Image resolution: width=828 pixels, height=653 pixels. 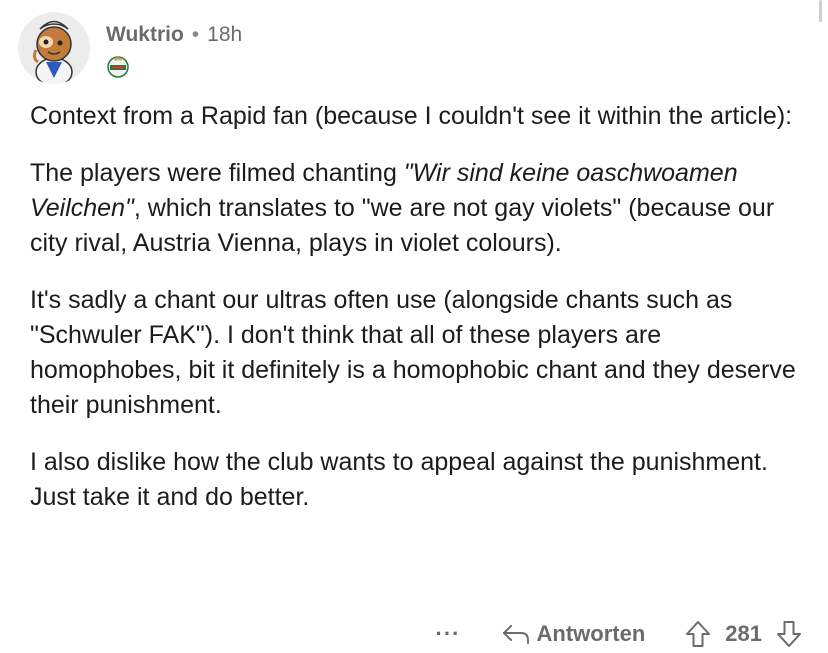 I want to click on reply-button: Antworten, so click(x=573, y=634).